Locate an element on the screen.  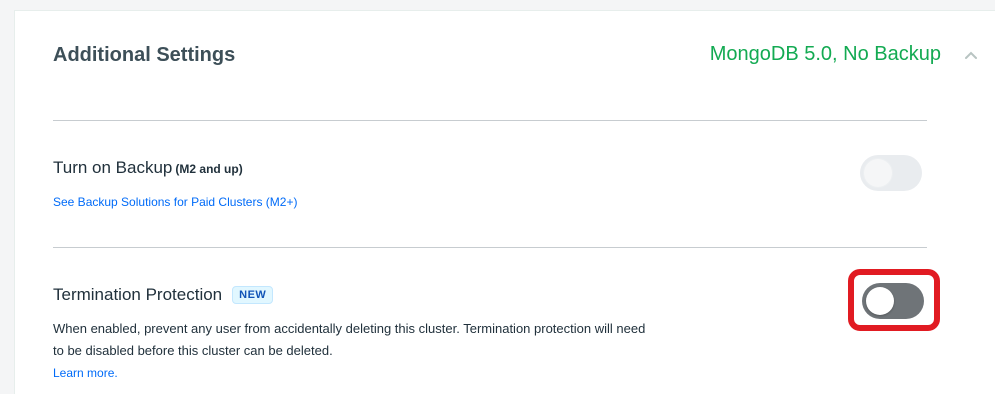
backup-toggle is located at coordinates (891, 173).